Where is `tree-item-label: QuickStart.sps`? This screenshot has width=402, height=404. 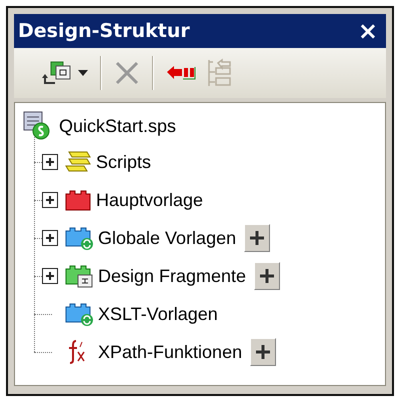 tree-item-label: QuickStart.sps is located at coordinates (117, 126).